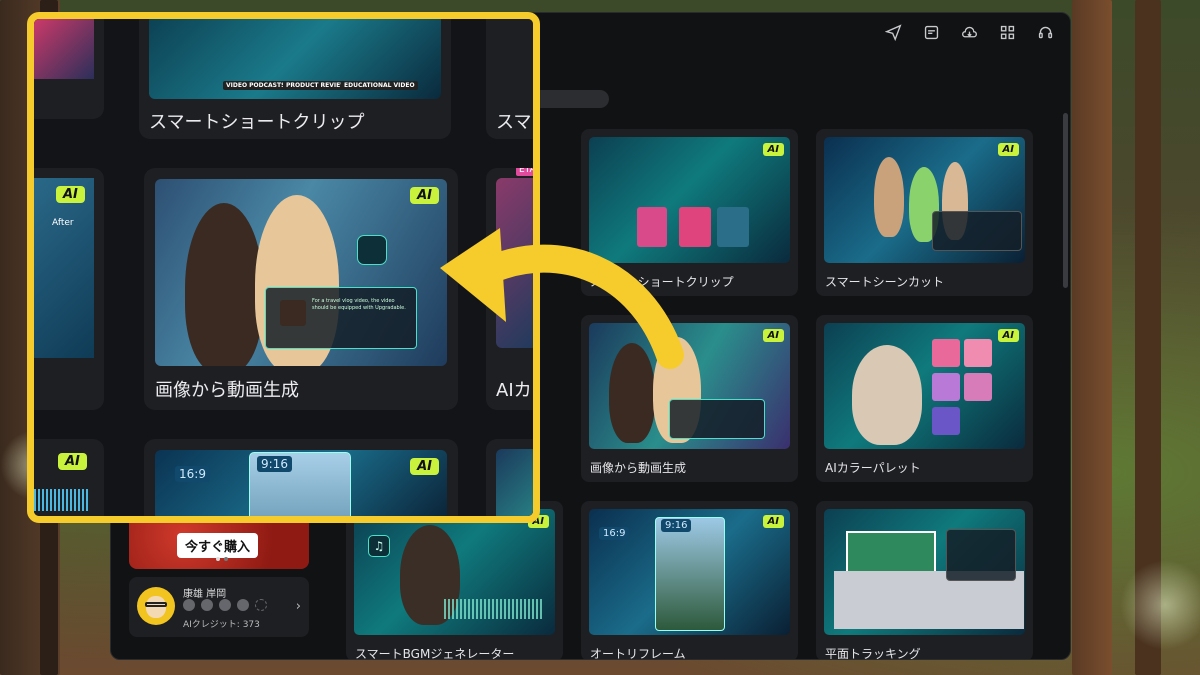 The height and width of the screenshot is (675, 1200). I want to click on ai-credits: AIクレジット: 373, so click(221, 625).